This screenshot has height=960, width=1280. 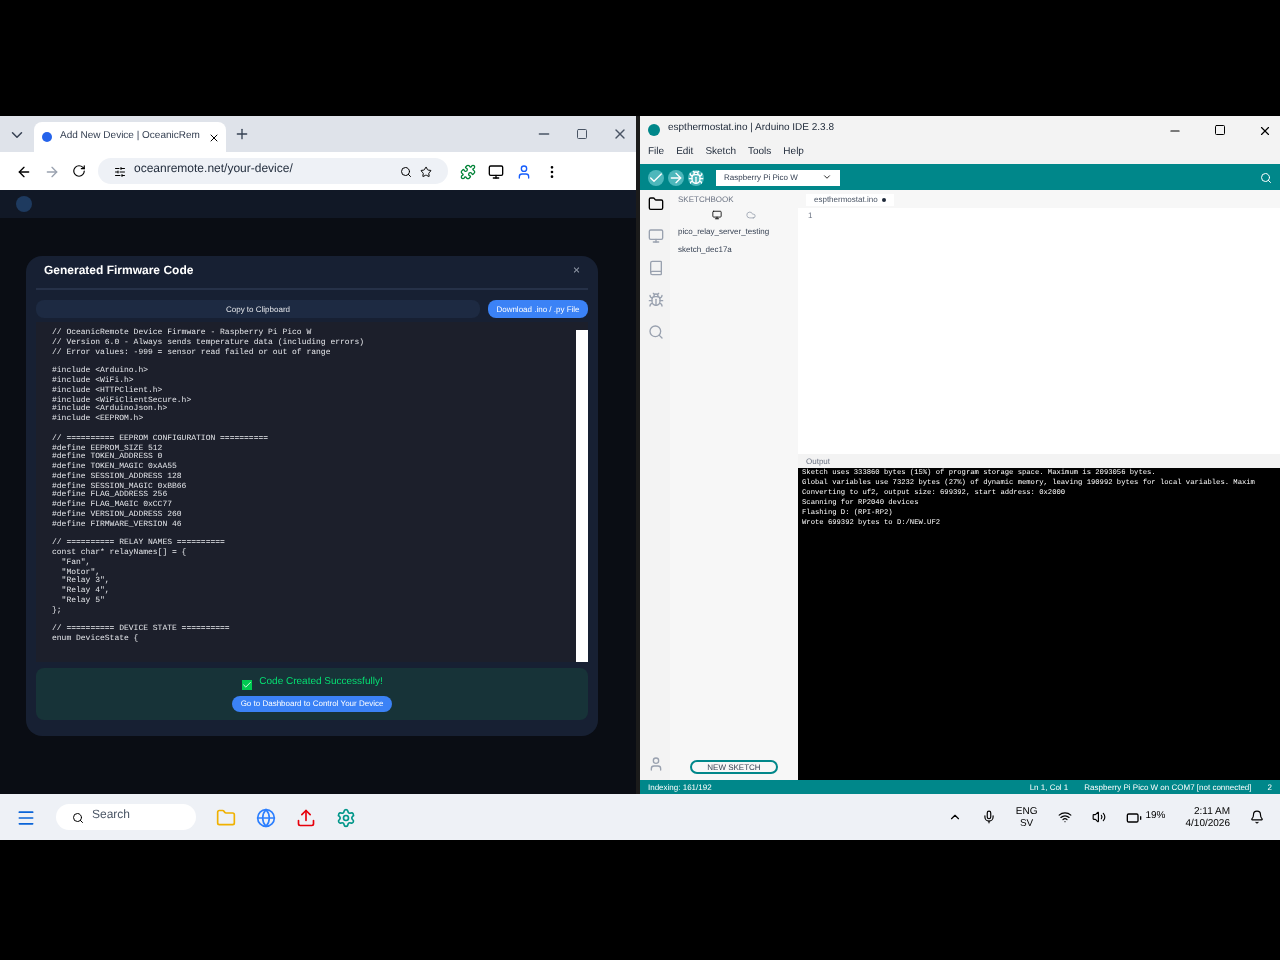 What do you see at coordinates (827, 177) in the screenshot?
I see `caret-icon` at bounding box center [827, 177].